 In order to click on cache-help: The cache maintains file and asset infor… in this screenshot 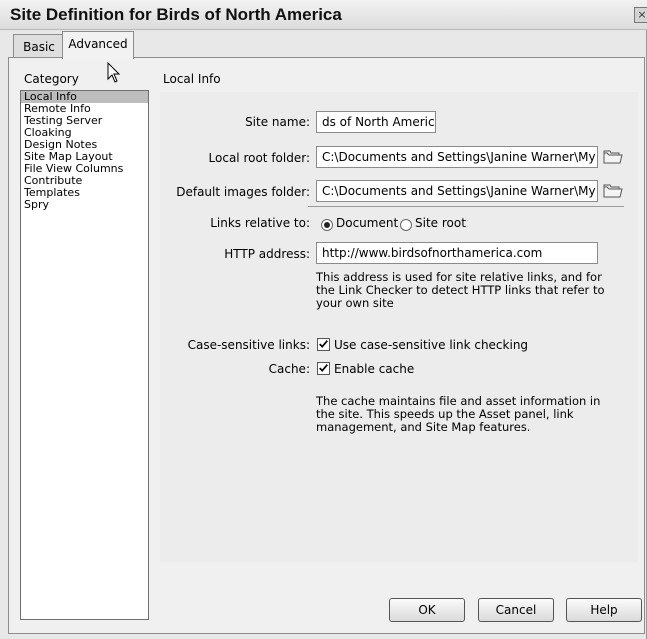, I will do `click(466, 414)`.